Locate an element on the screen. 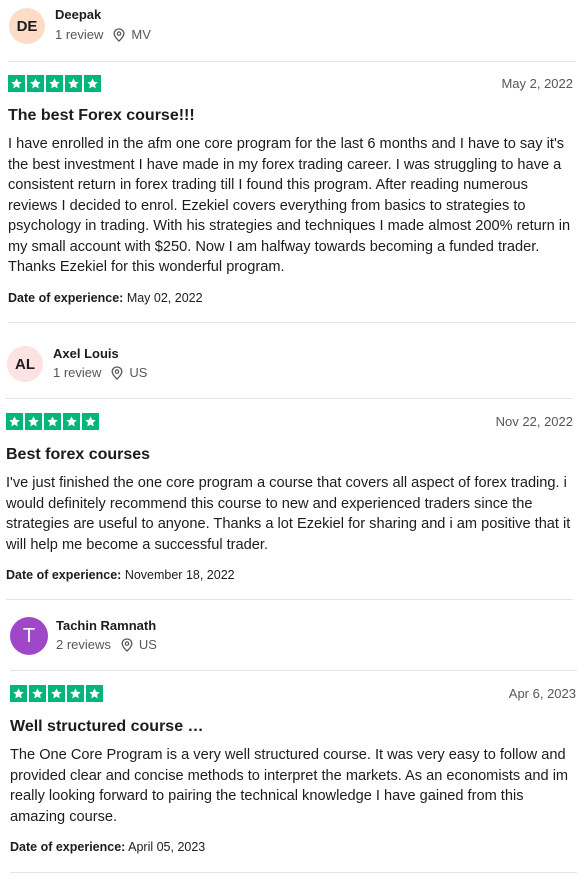  review-date: Apr 6, 2023 is located at coordinates (542, 693).